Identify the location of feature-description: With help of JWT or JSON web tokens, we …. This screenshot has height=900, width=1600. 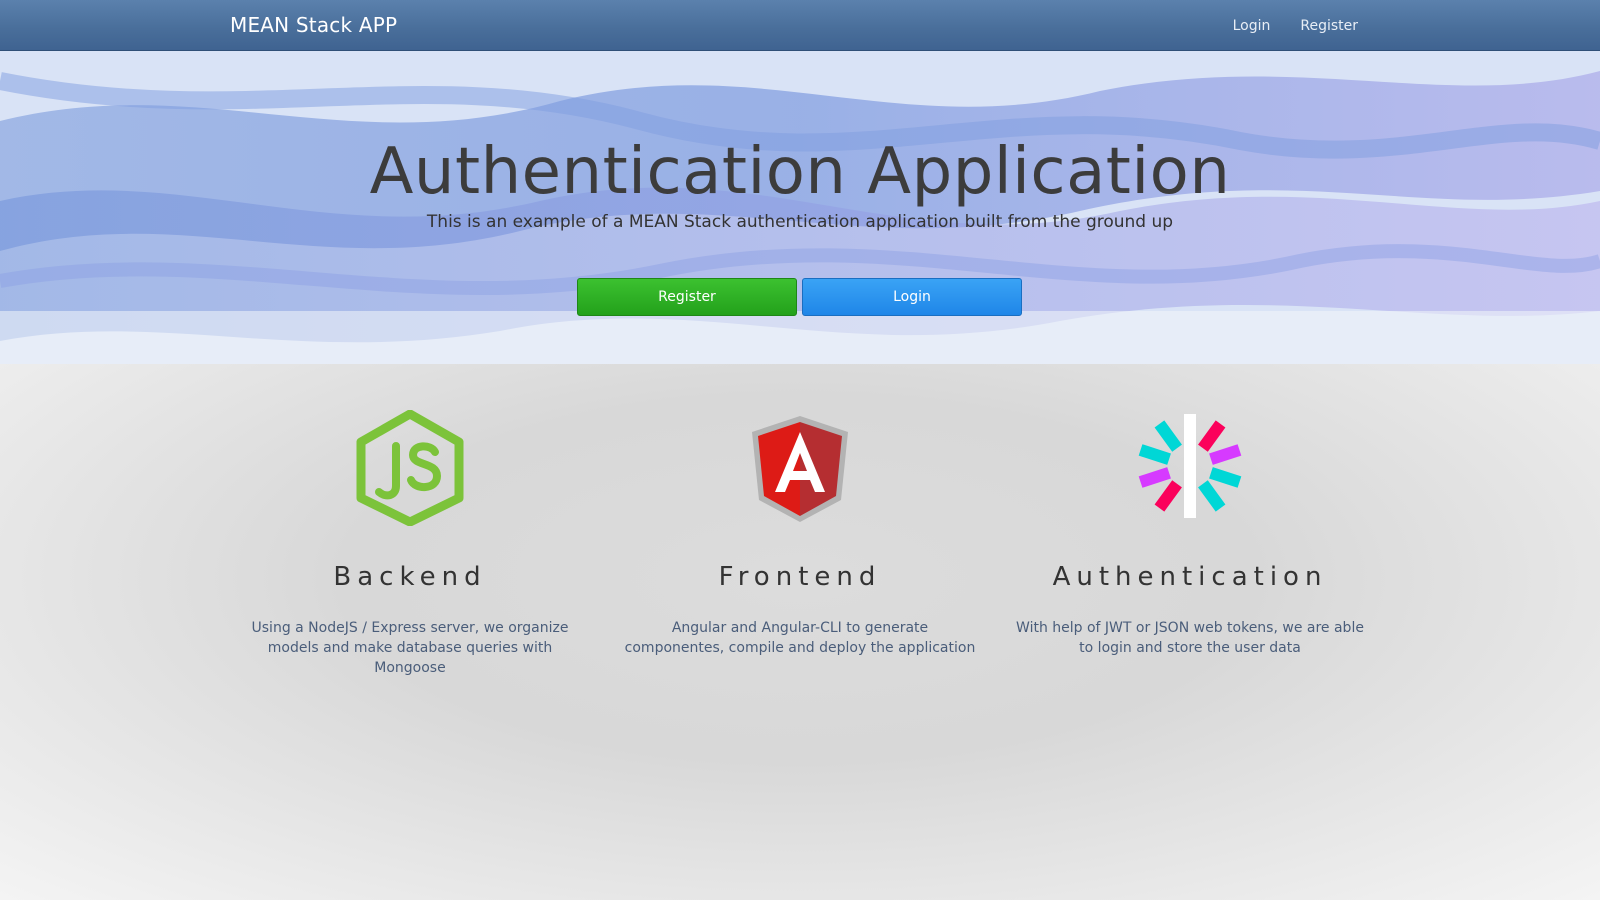
(1190, 638).